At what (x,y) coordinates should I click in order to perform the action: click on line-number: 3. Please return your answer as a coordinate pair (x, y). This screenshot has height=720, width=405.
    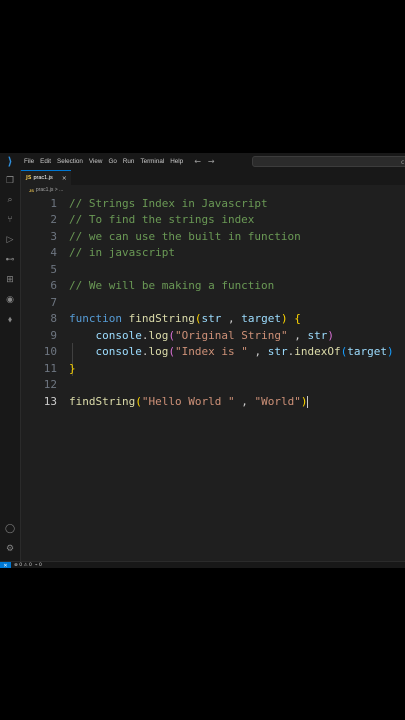
    Looking at the image, I should click on (53, 236).